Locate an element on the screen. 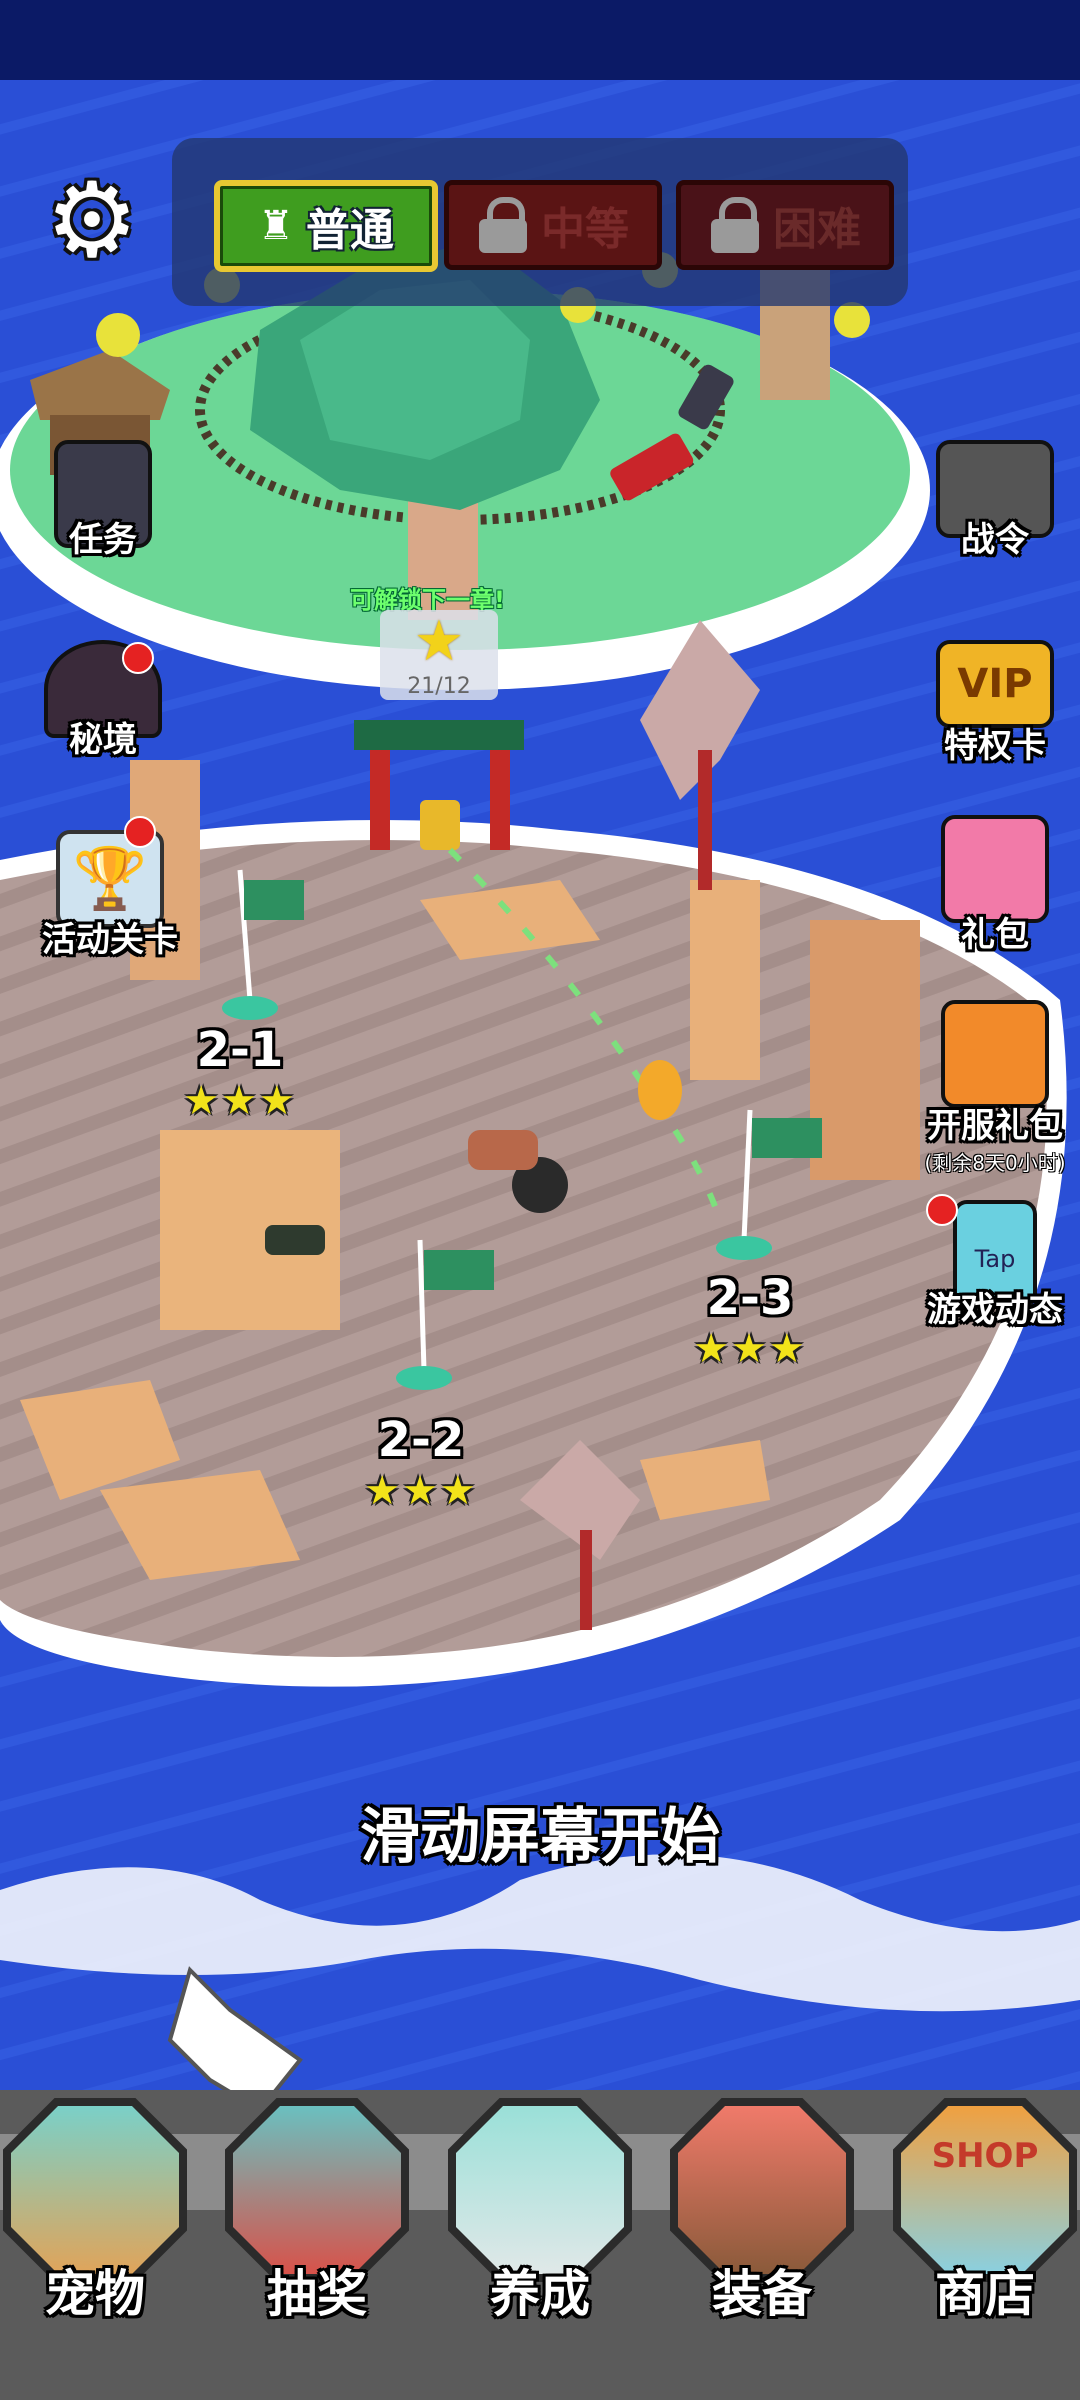  nav-shop: SHOP 商店 is located at coordinates (985, 2223).